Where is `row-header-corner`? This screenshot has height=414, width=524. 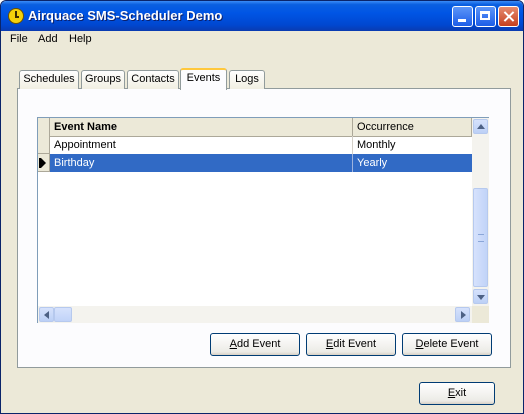
row-header-corner is located at coordinates (44, 127).